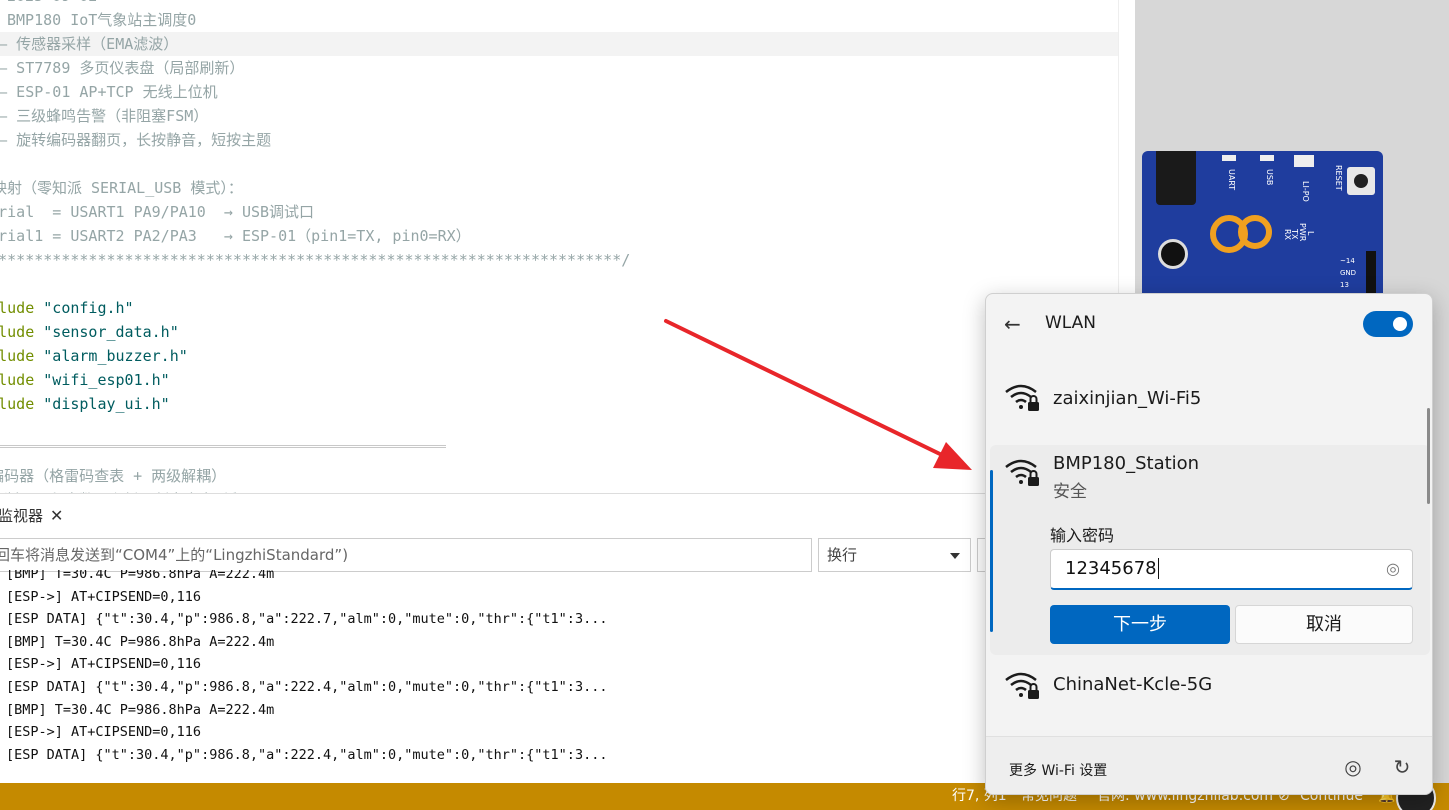 The image size is (1449, 810). Describe the element at coordinates (88, 308) in the screenshot. I see `code-string: "config.h"` at that location.